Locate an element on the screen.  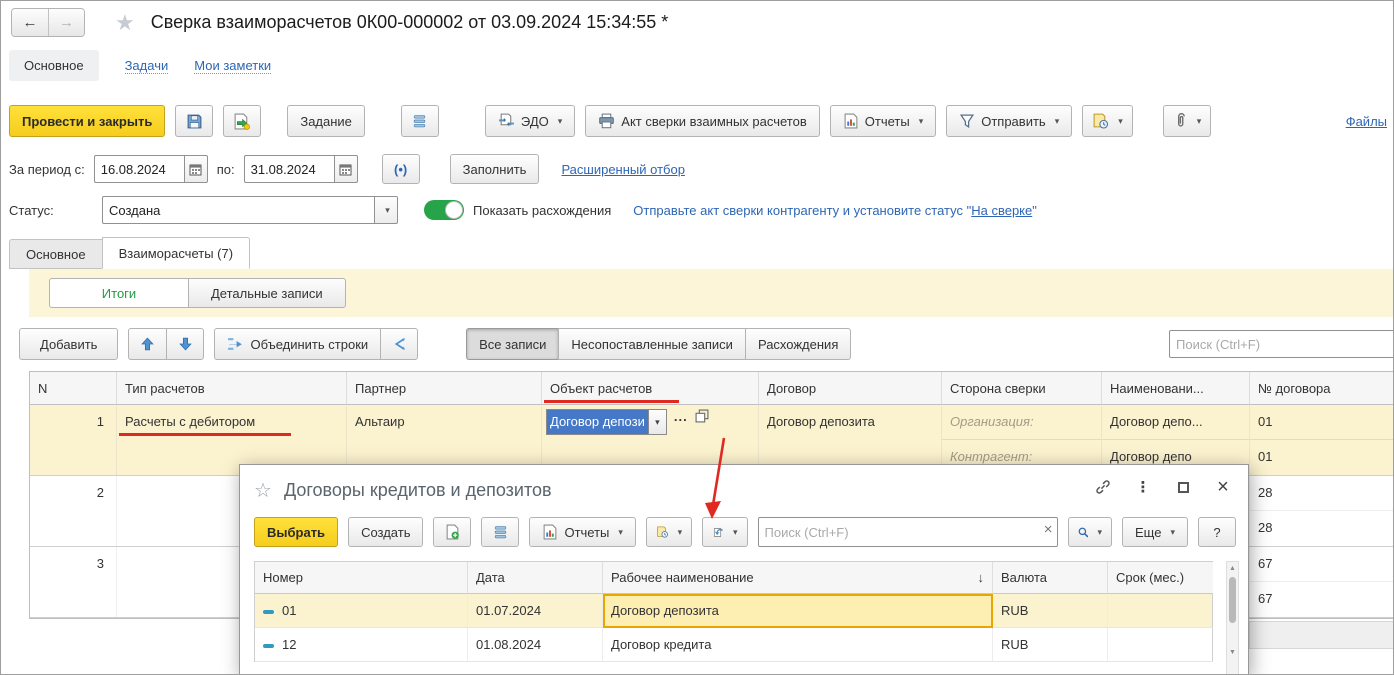
popup-reports-button: Отчеты ▾ is located at coordinates (582, 532).